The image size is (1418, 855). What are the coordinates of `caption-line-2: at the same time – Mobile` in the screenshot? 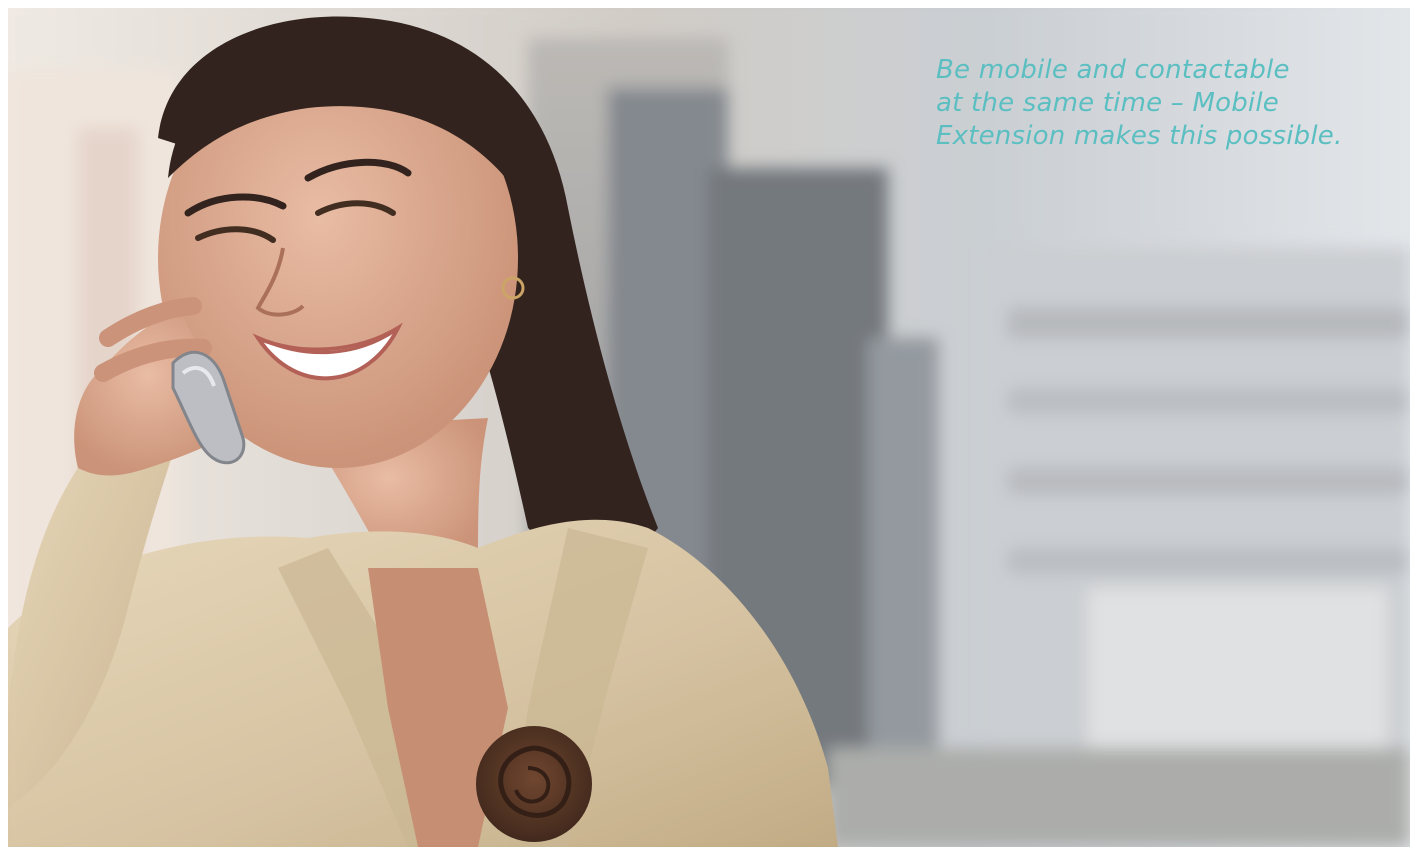 It's located at (1107, 103).